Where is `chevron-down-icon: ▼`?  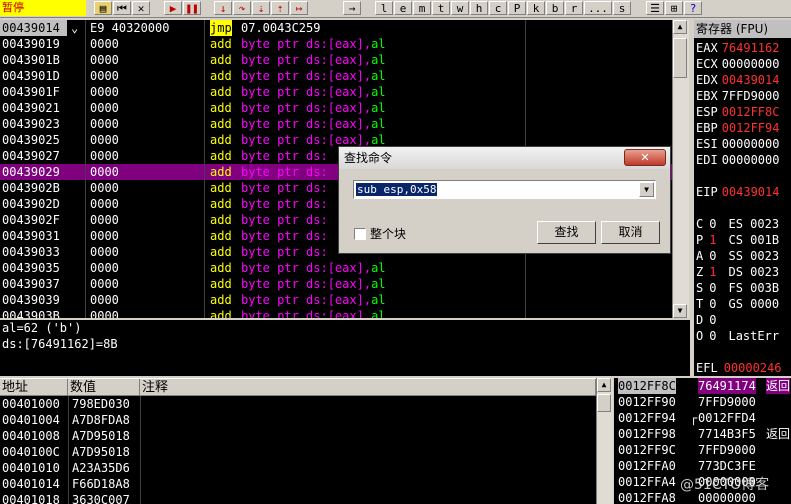
chevron-down-icon: ▼ is located at coordinates (646, 189).